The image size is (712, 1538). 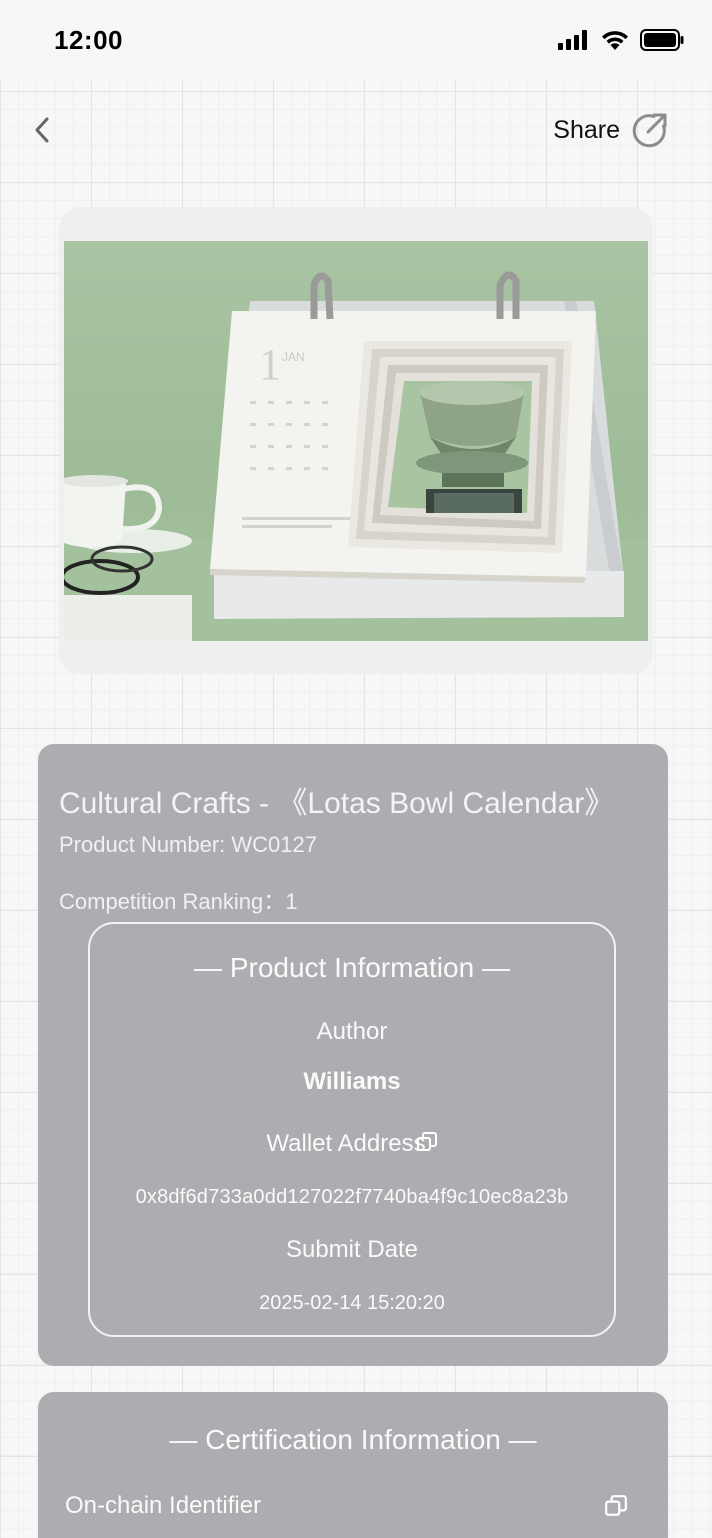 What do you see at coordinates (270, 364) in the screenshot?
I see `svg-text: 1` at bounding box center [270, 364].